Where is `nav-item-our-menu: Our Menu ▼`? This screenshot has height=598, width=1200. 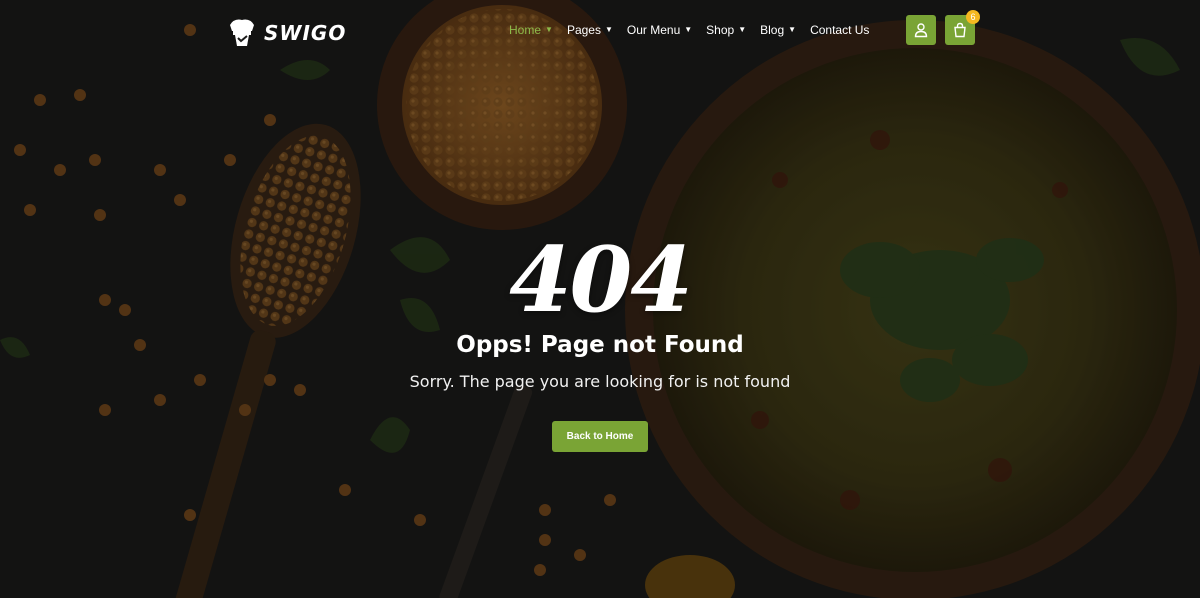 nav-item-our-menu: Our Menu ▼ is located at coordinates (659, 30).